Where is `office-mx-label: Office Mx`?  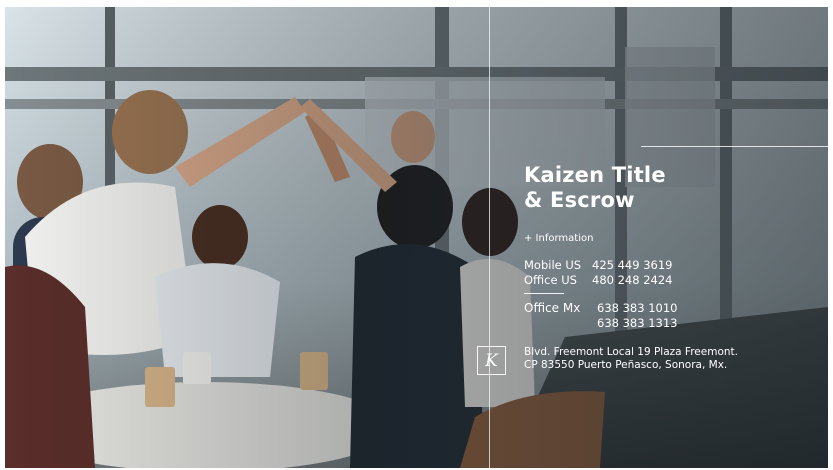
office-mx-label: Office Mx is located at coordinates (552, 308).